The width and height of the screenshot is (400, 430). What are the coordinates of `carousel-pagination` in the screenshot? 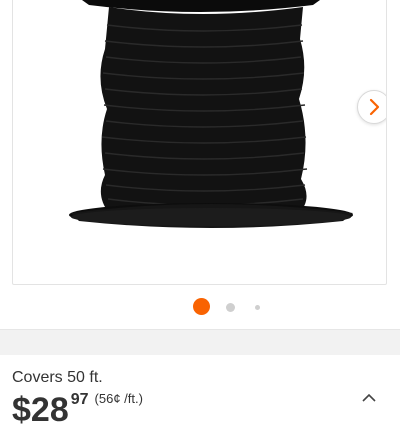 It's located at (200, 307).